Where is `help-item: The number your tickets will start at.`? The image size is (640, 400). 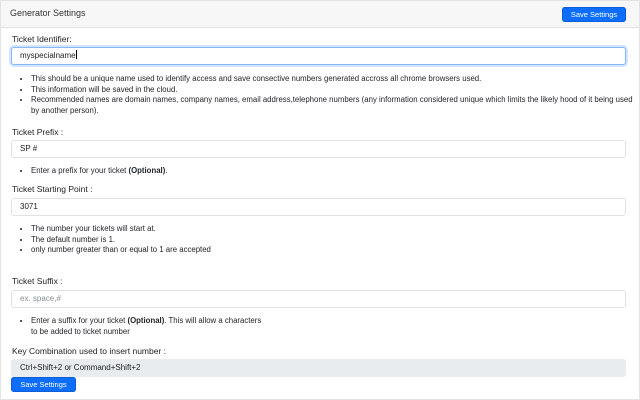
help-item: The number your tickets will start at. is located at coordinates (147, 229).